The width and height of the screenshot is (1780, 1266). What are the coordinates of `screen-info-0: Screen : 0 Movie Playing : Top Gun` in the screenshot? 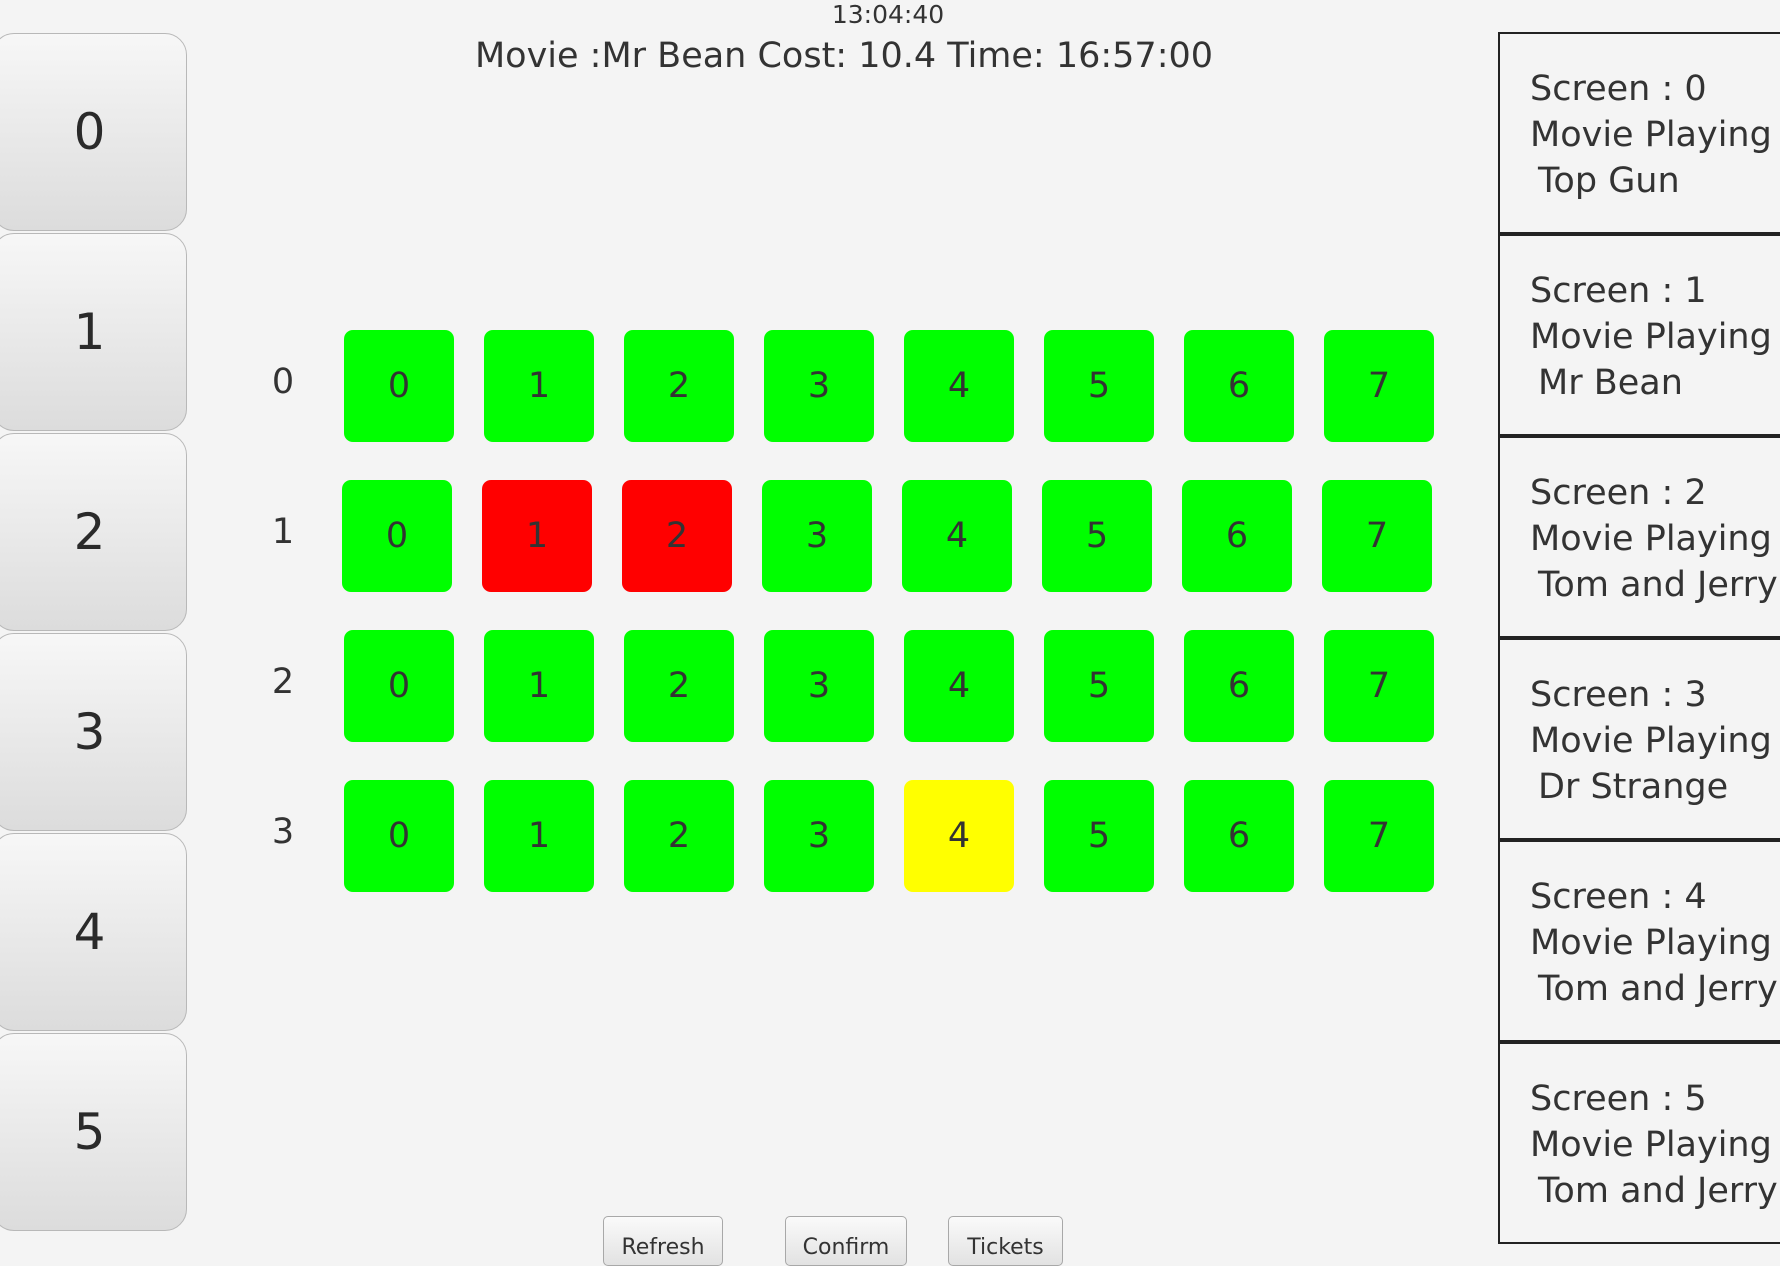 It's located at (1639, 133).